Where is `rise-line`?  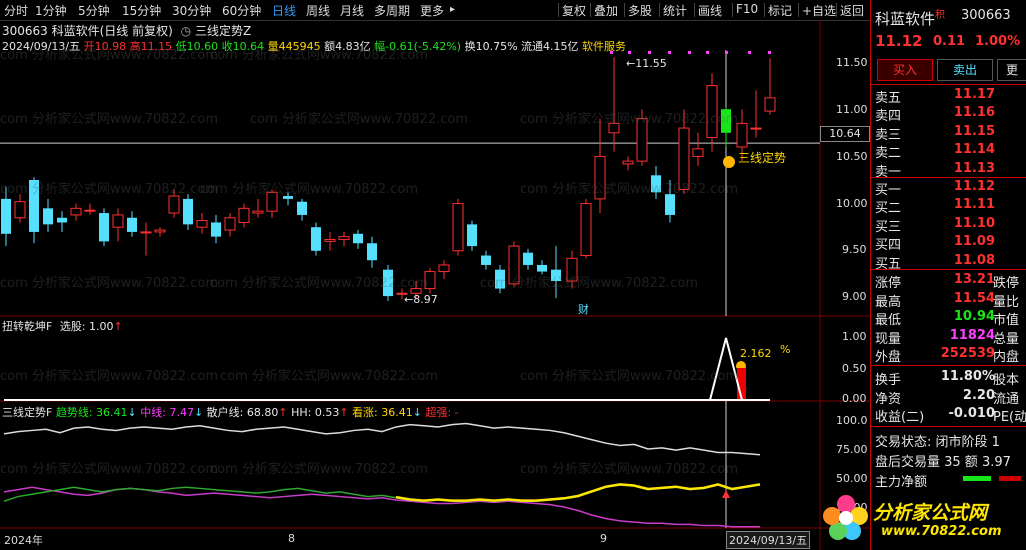
rise-line is located at coordinates (578, 492).